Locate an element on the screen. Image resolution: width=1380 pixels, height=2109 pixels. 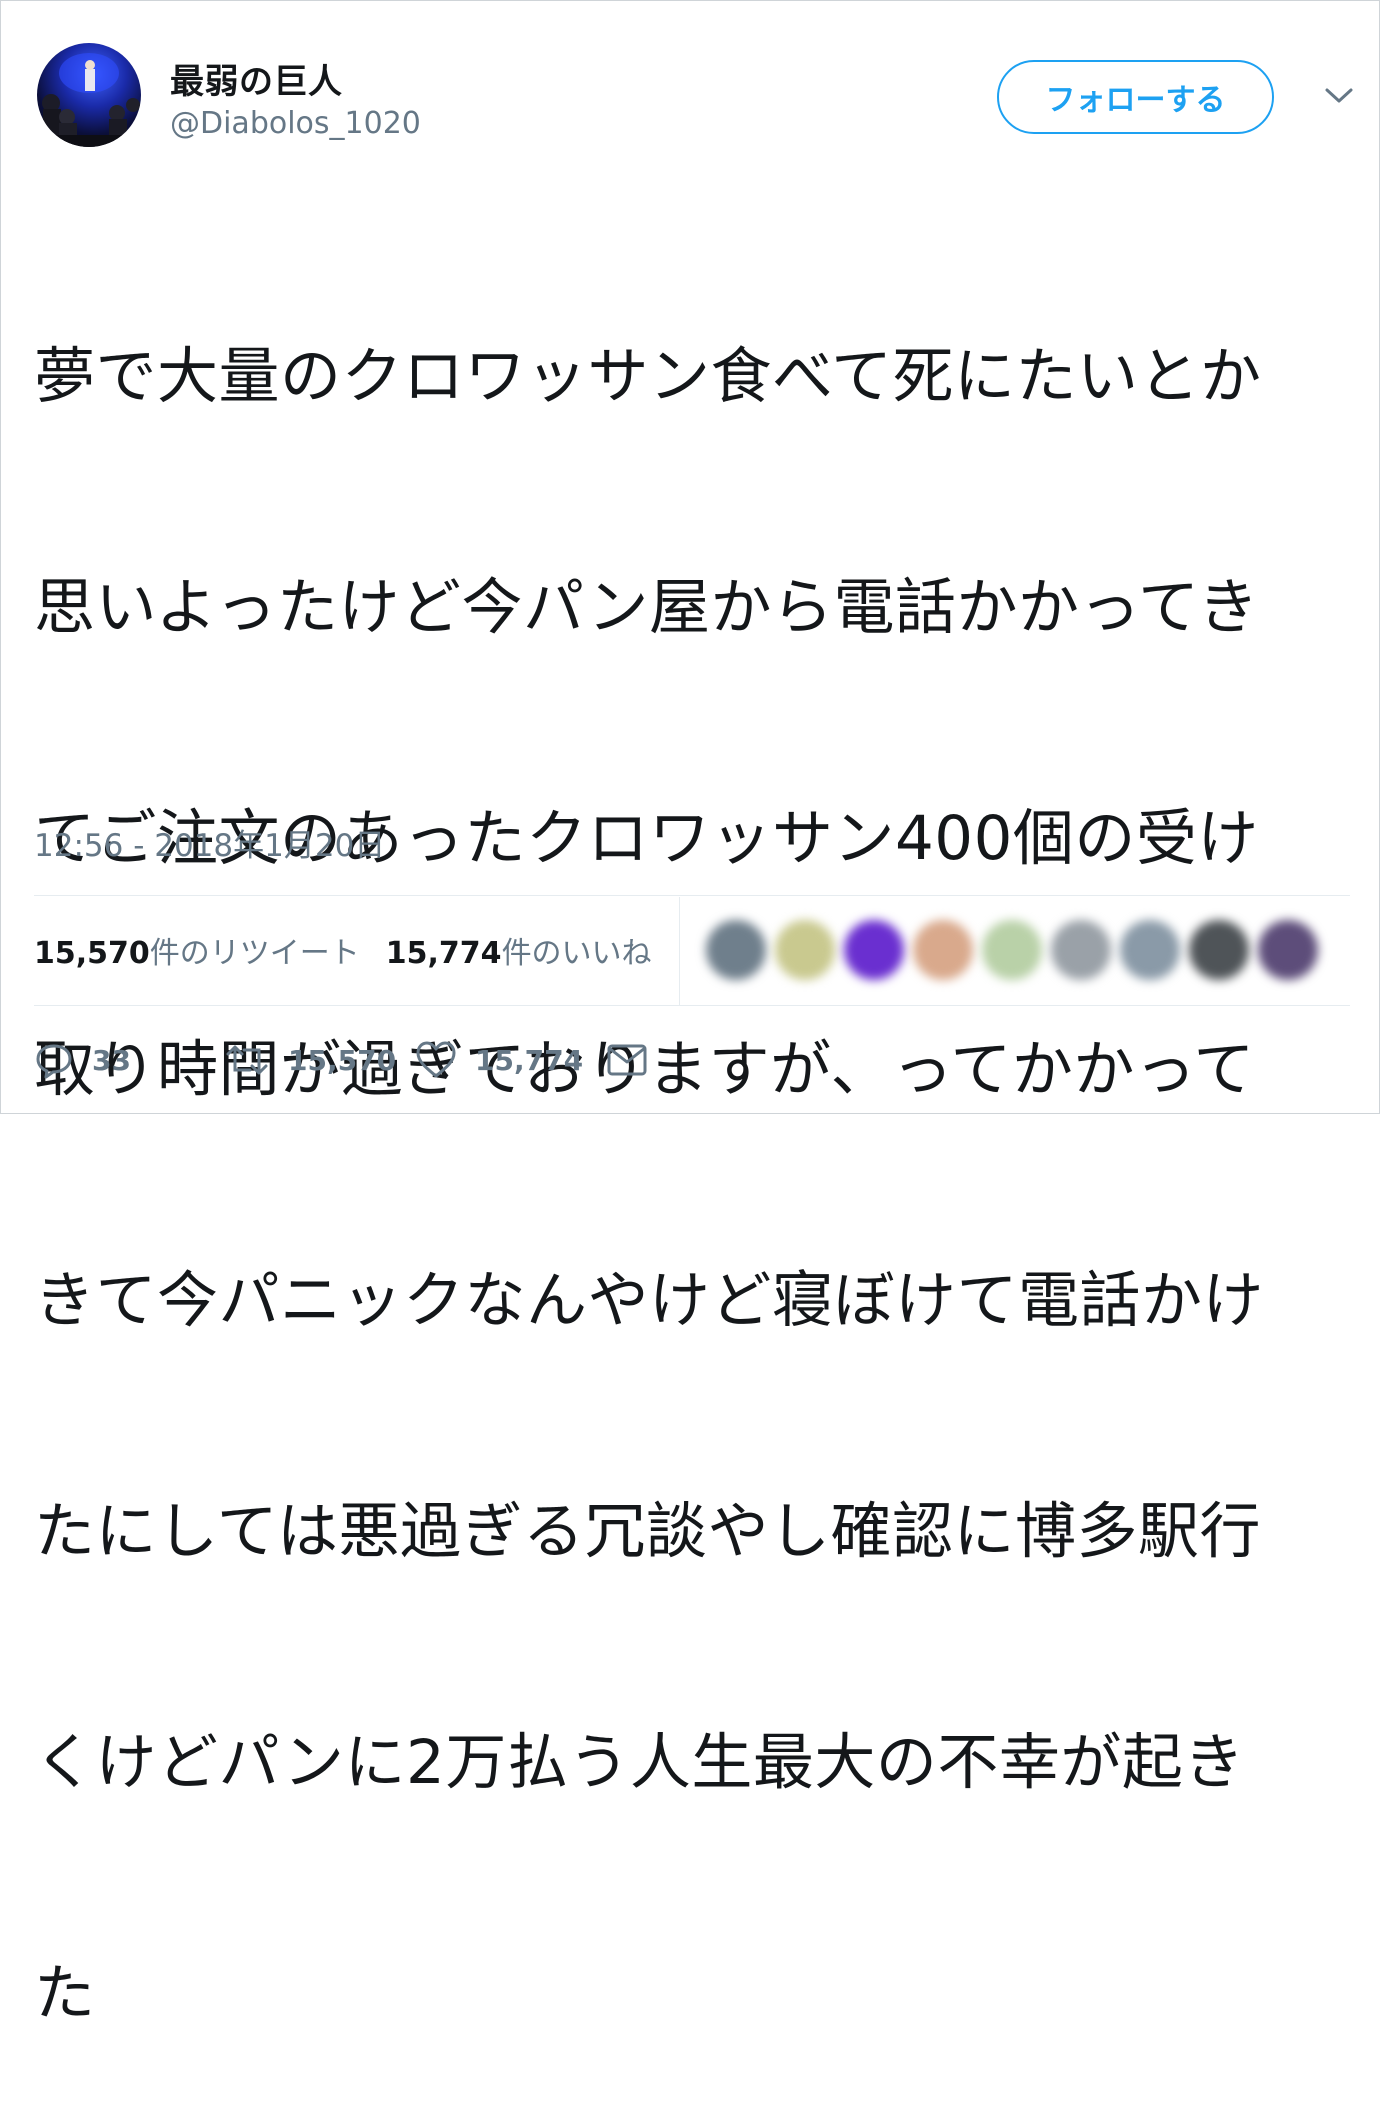
like-stat: 15,774件のいいね is located at coordinates (519, 953).